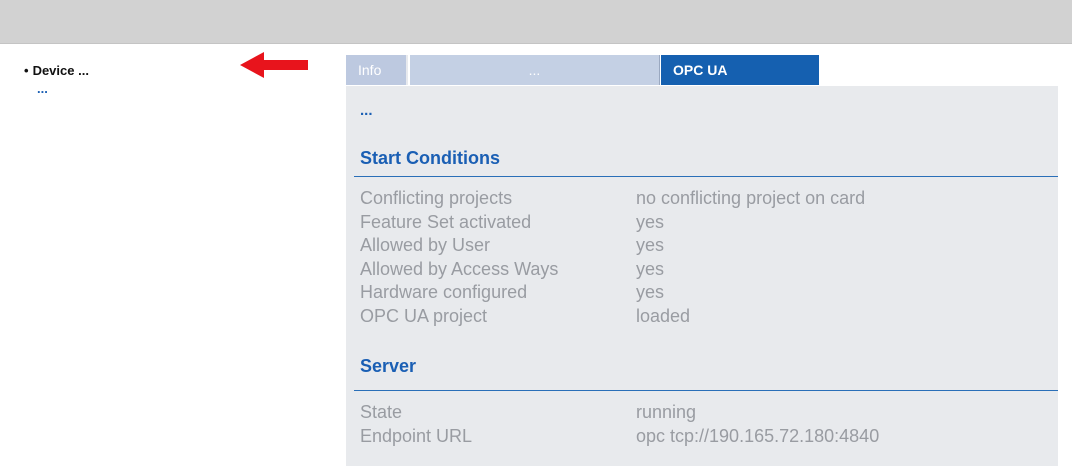 This screenshot has height=466, width=1072. What do you see at coordinates (388, 366) in the screenshot?
I see `section-title-server: Server` at bounding box center [388, 366].